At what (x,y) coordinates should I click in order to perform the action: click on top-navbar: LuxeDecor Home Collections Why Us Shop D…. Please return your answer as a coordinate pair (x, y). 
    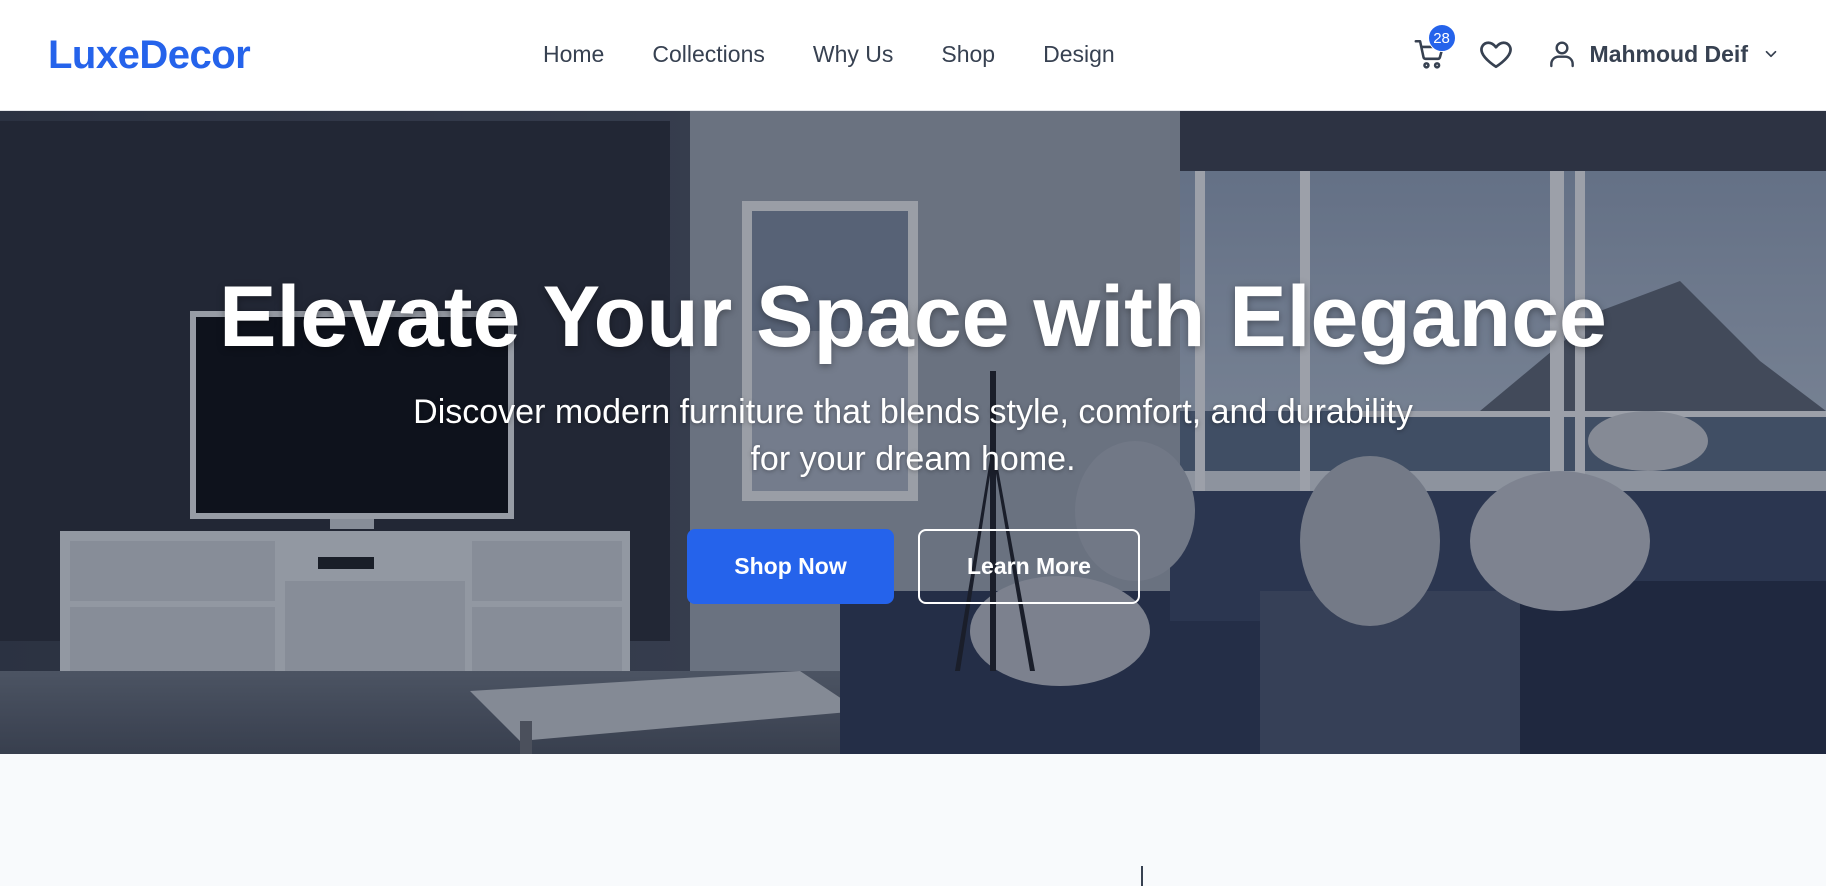
    Looking at the image, I should click on (913, 55).